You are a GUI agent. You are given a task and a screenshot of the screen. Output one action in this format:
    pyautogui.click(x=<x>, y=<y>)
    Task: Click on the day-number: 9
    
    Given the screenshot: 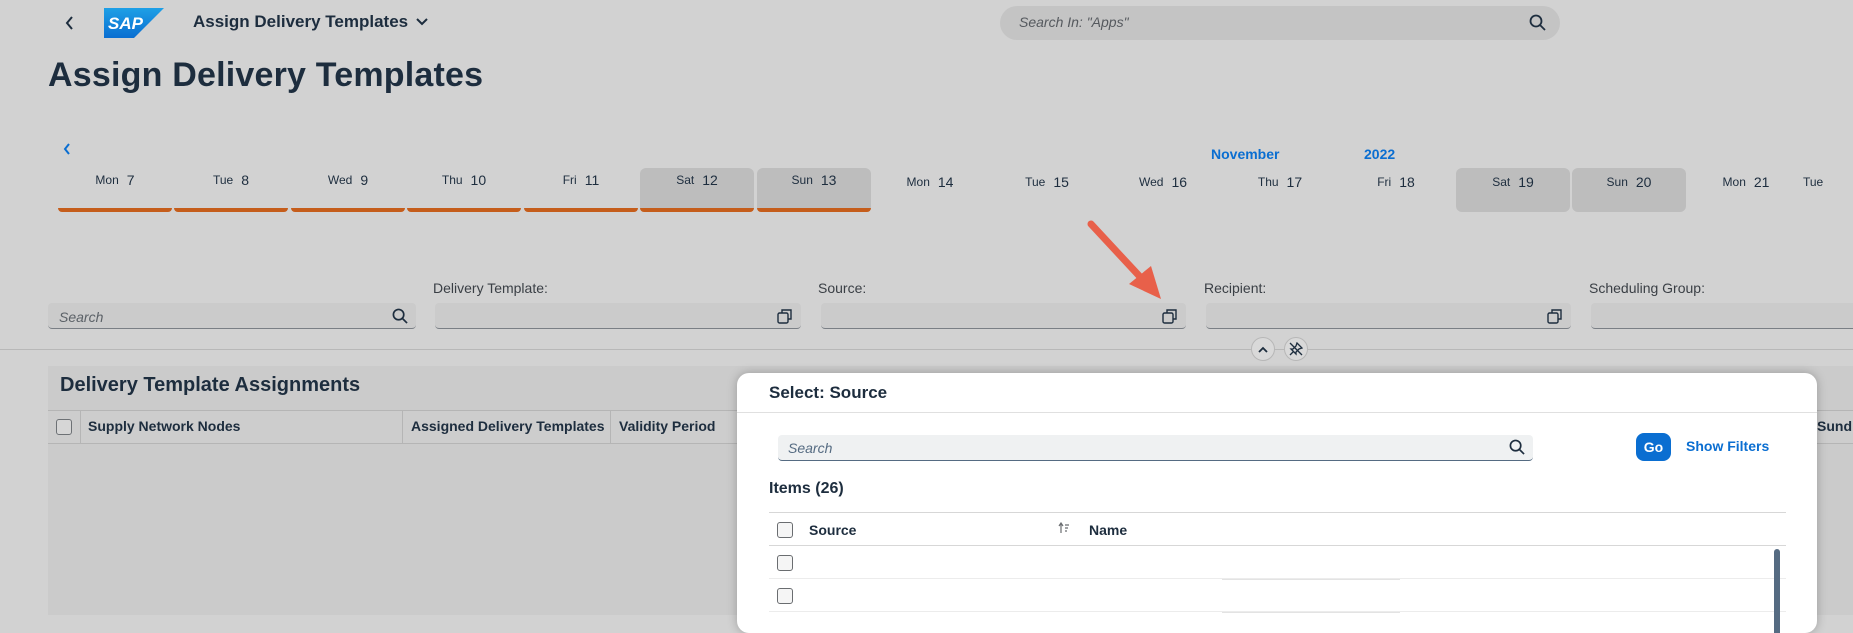 What is the action you would take?
    pyautogui.click(x=364, y=180)
    